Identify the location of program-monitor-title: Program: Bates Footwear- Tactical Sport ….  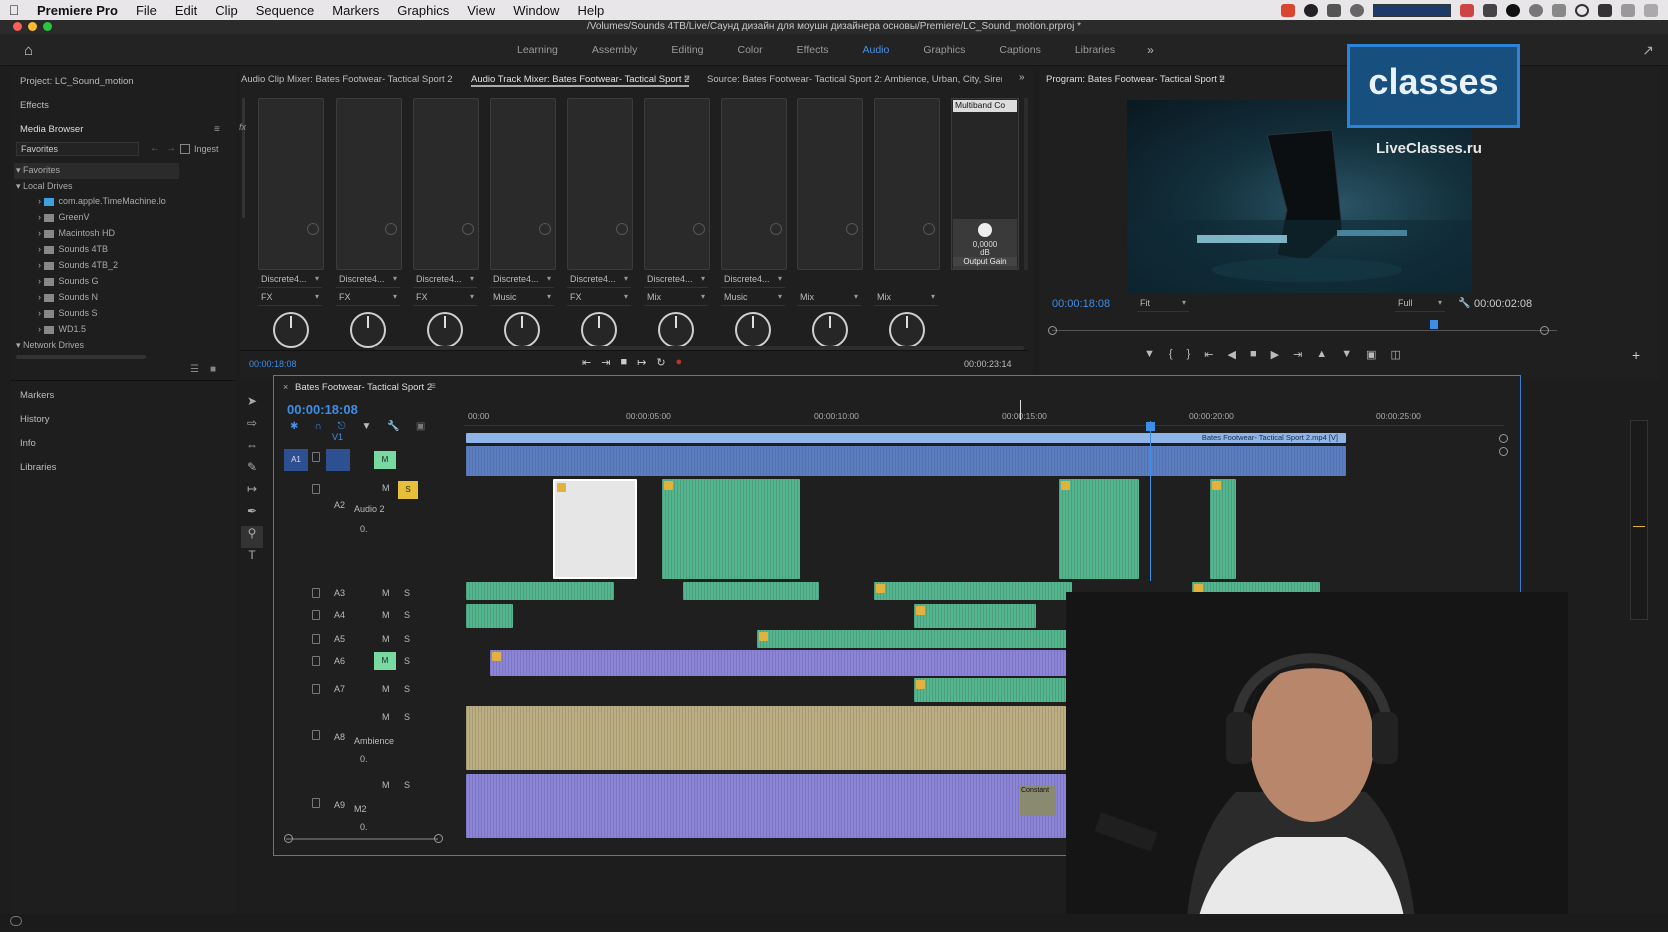
(1135, 79).